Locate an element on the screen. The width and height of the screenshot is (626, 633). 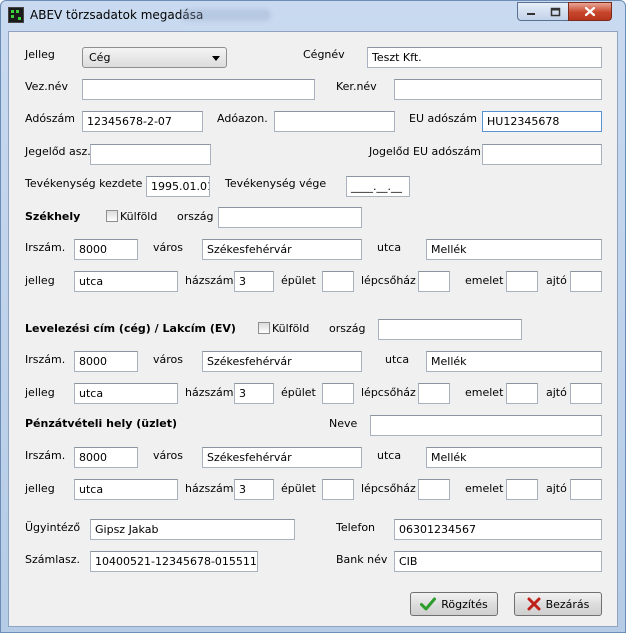
szekhely-epulet-input is located at coordinates (338, 281).